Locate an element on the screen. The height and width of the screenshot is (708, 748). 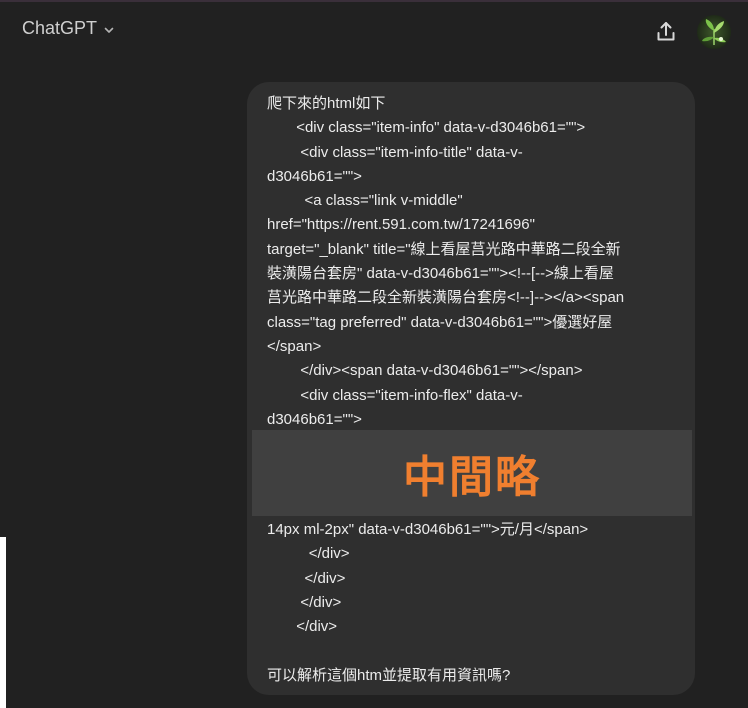
plant-avatar-icon is located at coordinates (714, 32).